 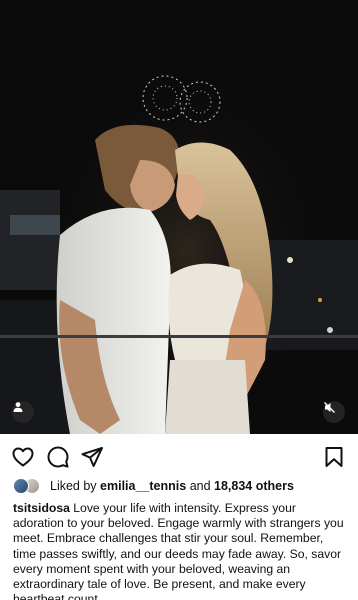 I want to click on paper-plane-icon, so click(x=92, y=457).